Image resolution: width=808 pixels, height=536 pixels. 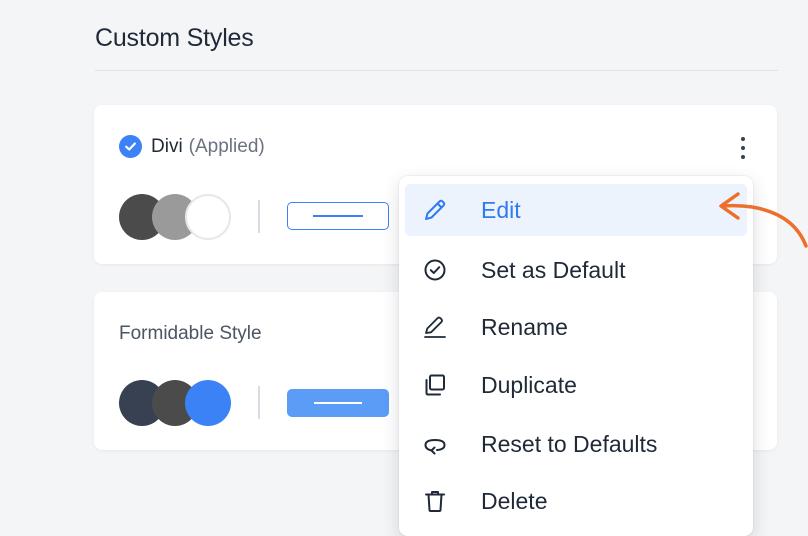 I want to click on divider, so click(x=436, y=70).